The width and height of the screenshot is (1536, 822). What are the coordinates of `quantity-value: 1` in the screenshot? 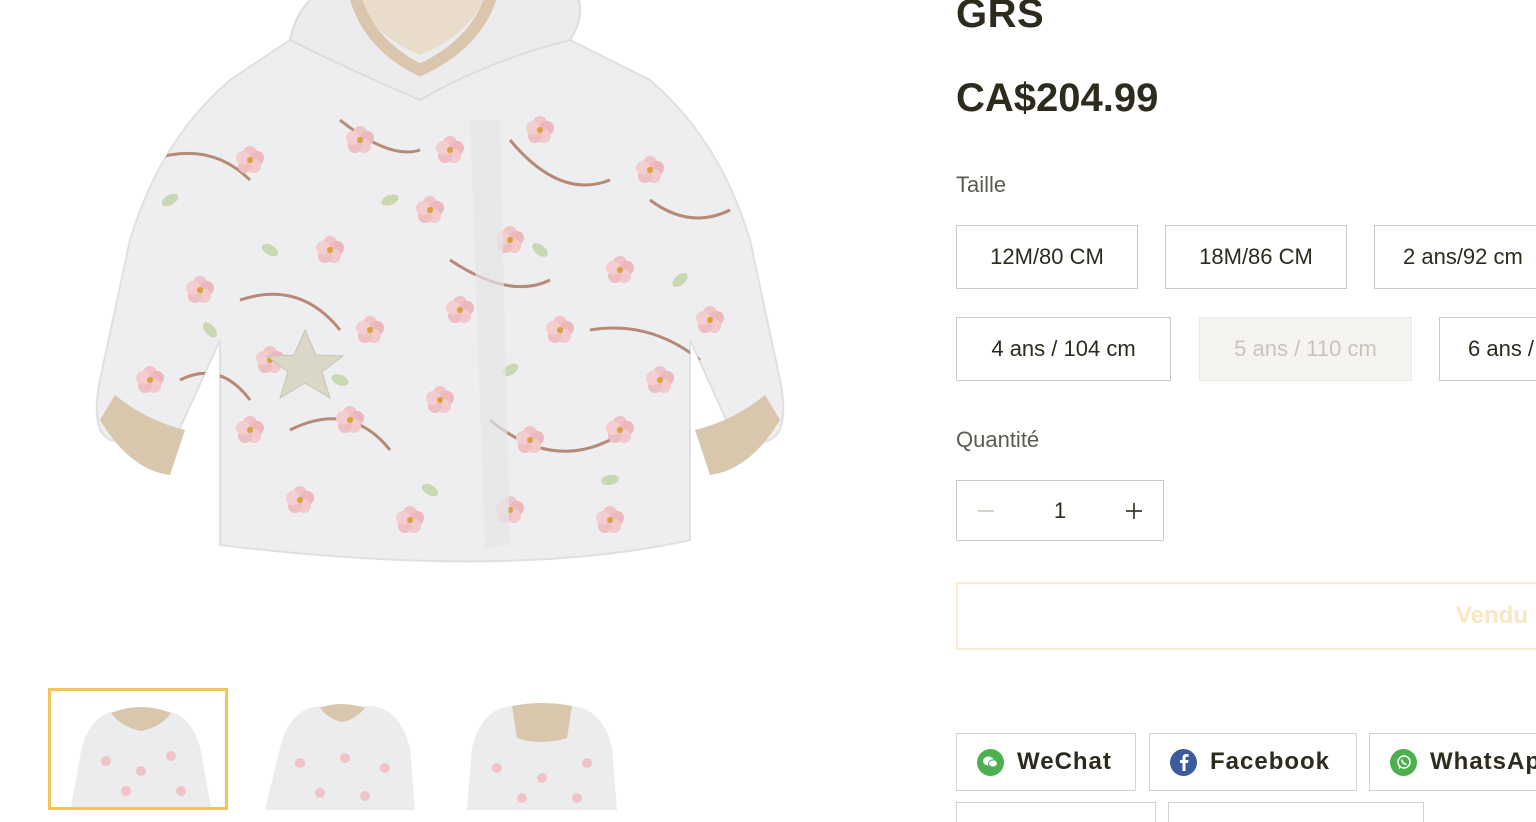 It's located at (1060, 511).